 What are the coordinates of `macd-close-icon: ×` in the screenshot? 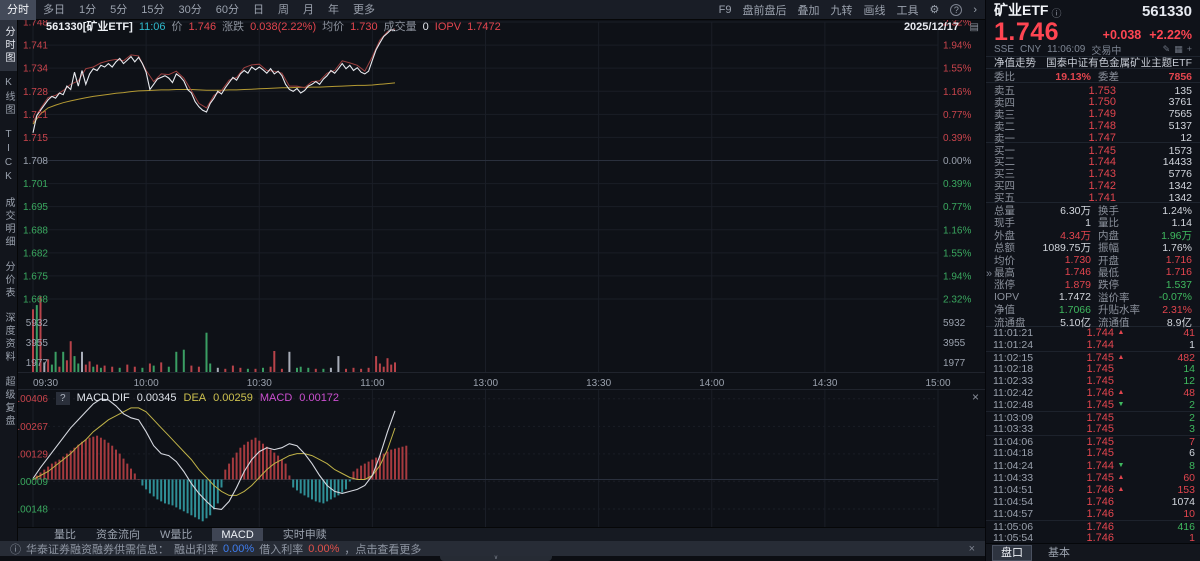 It's located at (975, 397).